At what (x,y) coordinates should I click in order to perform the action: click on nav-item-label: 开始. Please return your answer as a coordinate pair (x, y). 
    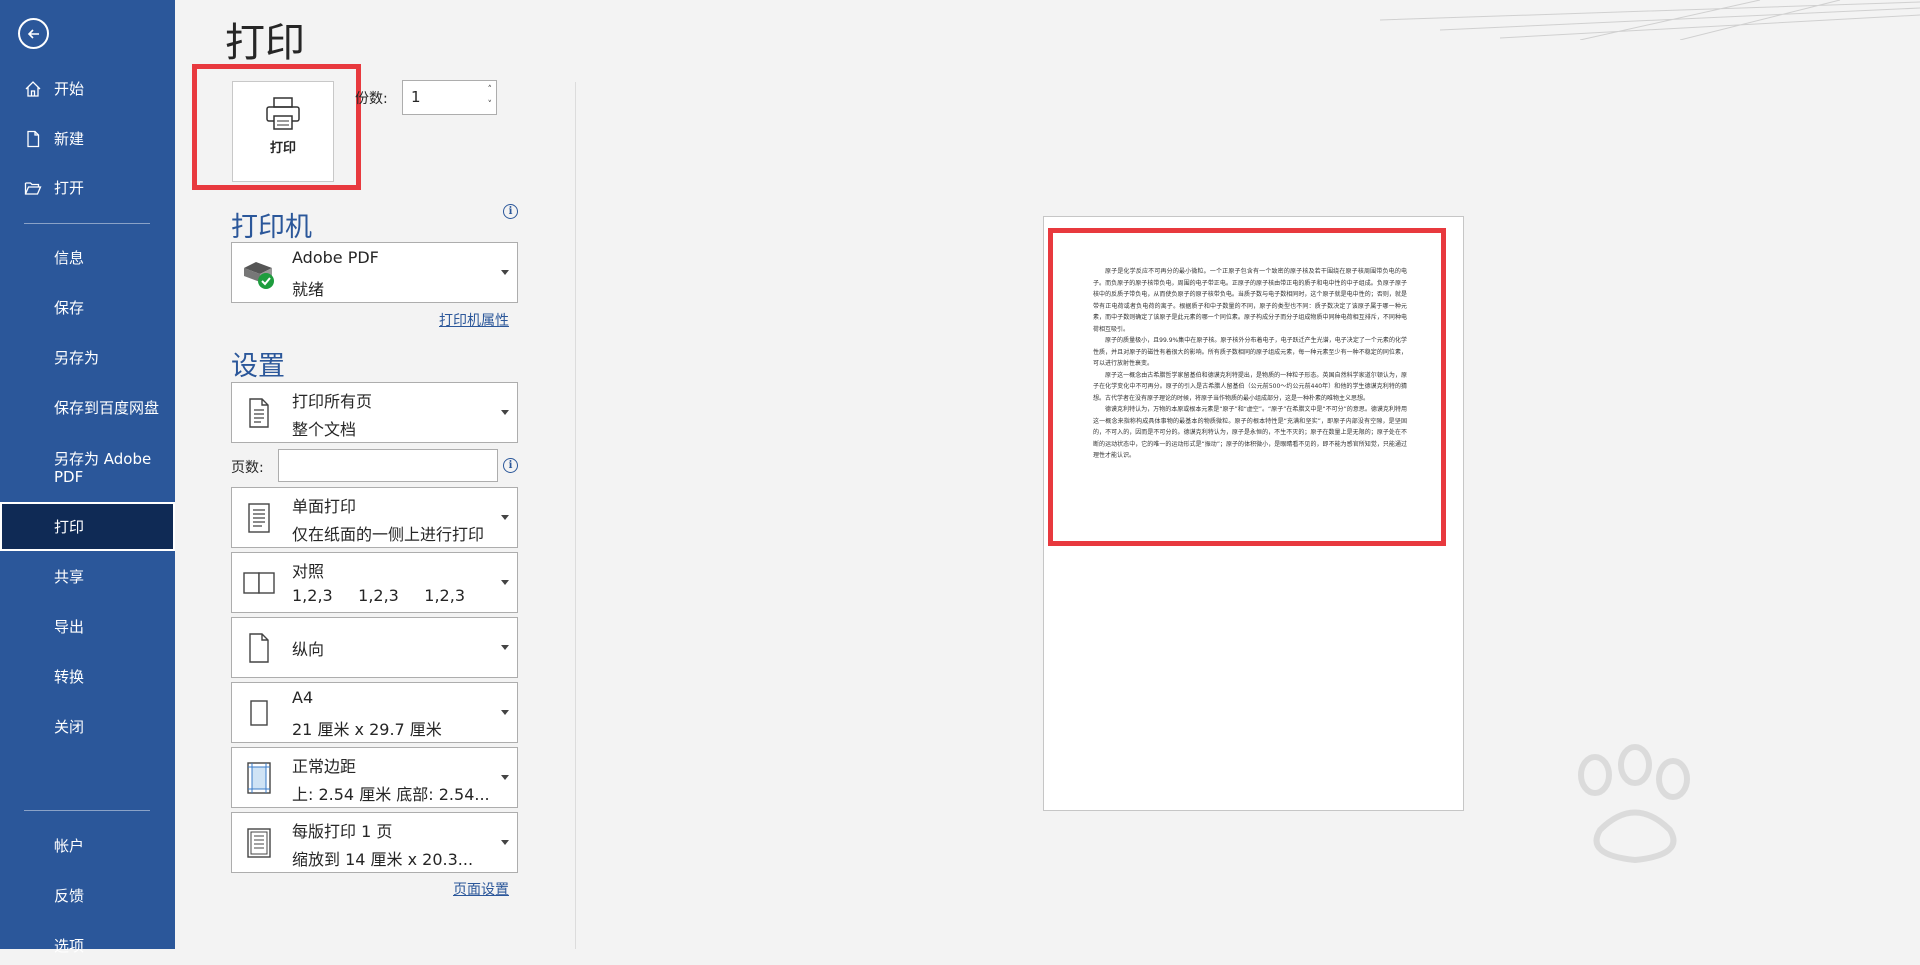
    Looking at the image, I should click on (69, 88).